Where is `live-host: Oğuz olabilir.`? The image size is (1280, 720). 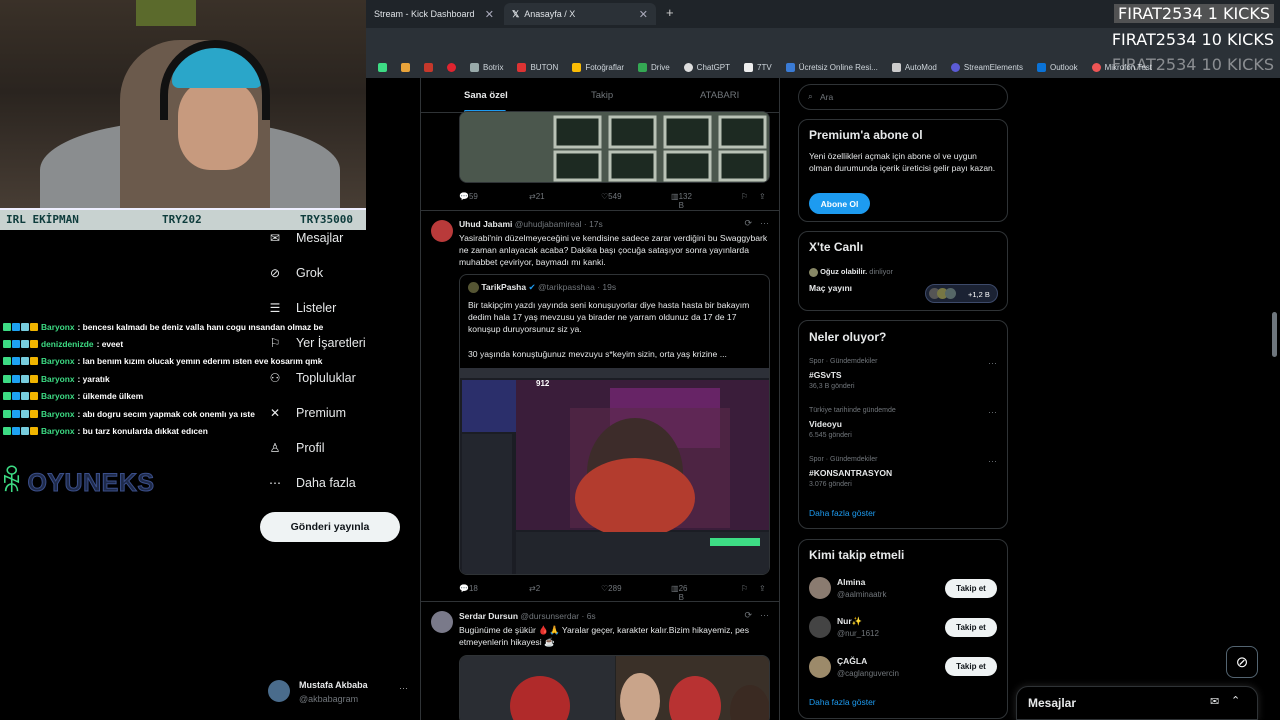 live-host: Oğuz olabilir. is located at coordinates (843, 271).